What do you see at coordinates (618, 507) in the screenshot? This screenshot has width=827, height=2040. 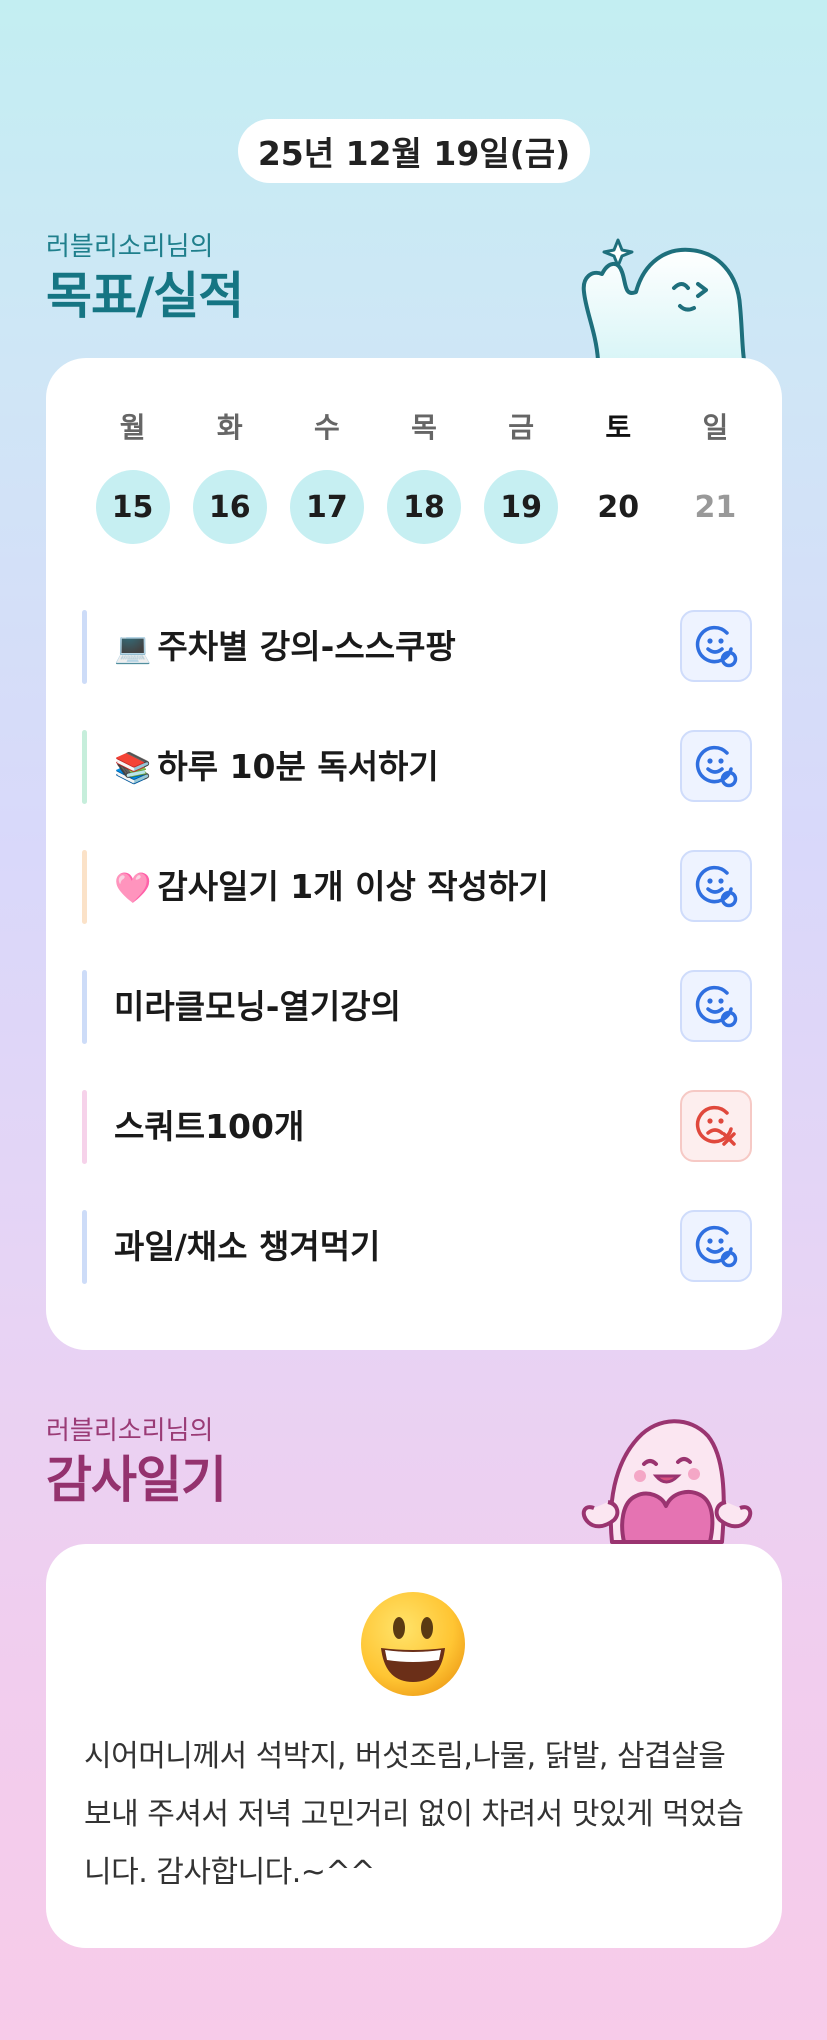 I see `date-number: 20` at bounding box center [618, 507].